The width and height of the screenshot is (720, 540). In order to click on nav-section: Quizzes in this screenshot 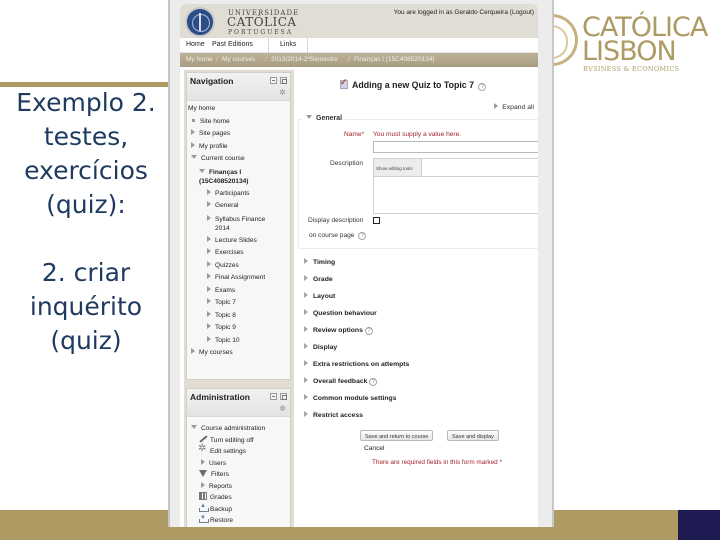, I will do `click(238, 266)`.